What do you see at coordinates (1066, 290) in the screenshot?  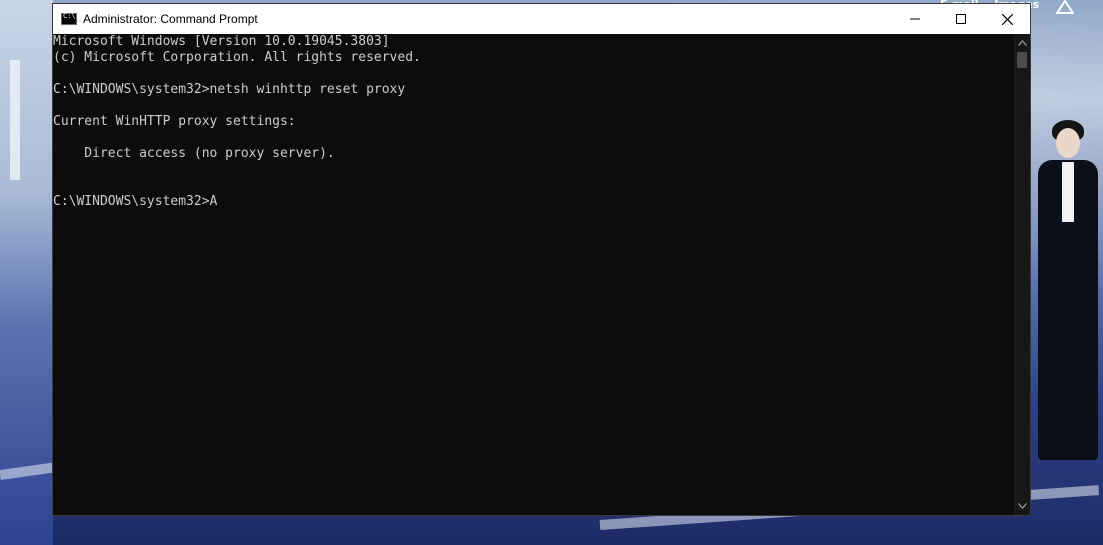 I see `wallpaper-figure` at bounding box center [1066, 290].